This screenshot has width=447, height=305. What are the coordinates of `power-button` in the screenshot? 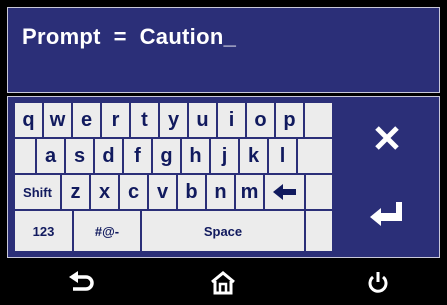 It's located at (378, 283).